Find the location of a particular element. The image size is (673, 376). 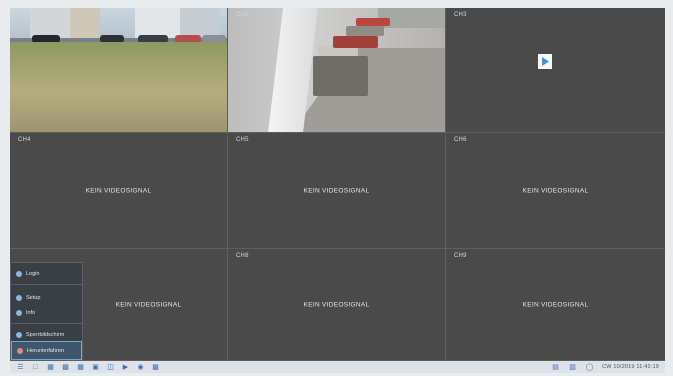

clock: CW 10/2019 11:42:19 is located at coordinates (630, 367).